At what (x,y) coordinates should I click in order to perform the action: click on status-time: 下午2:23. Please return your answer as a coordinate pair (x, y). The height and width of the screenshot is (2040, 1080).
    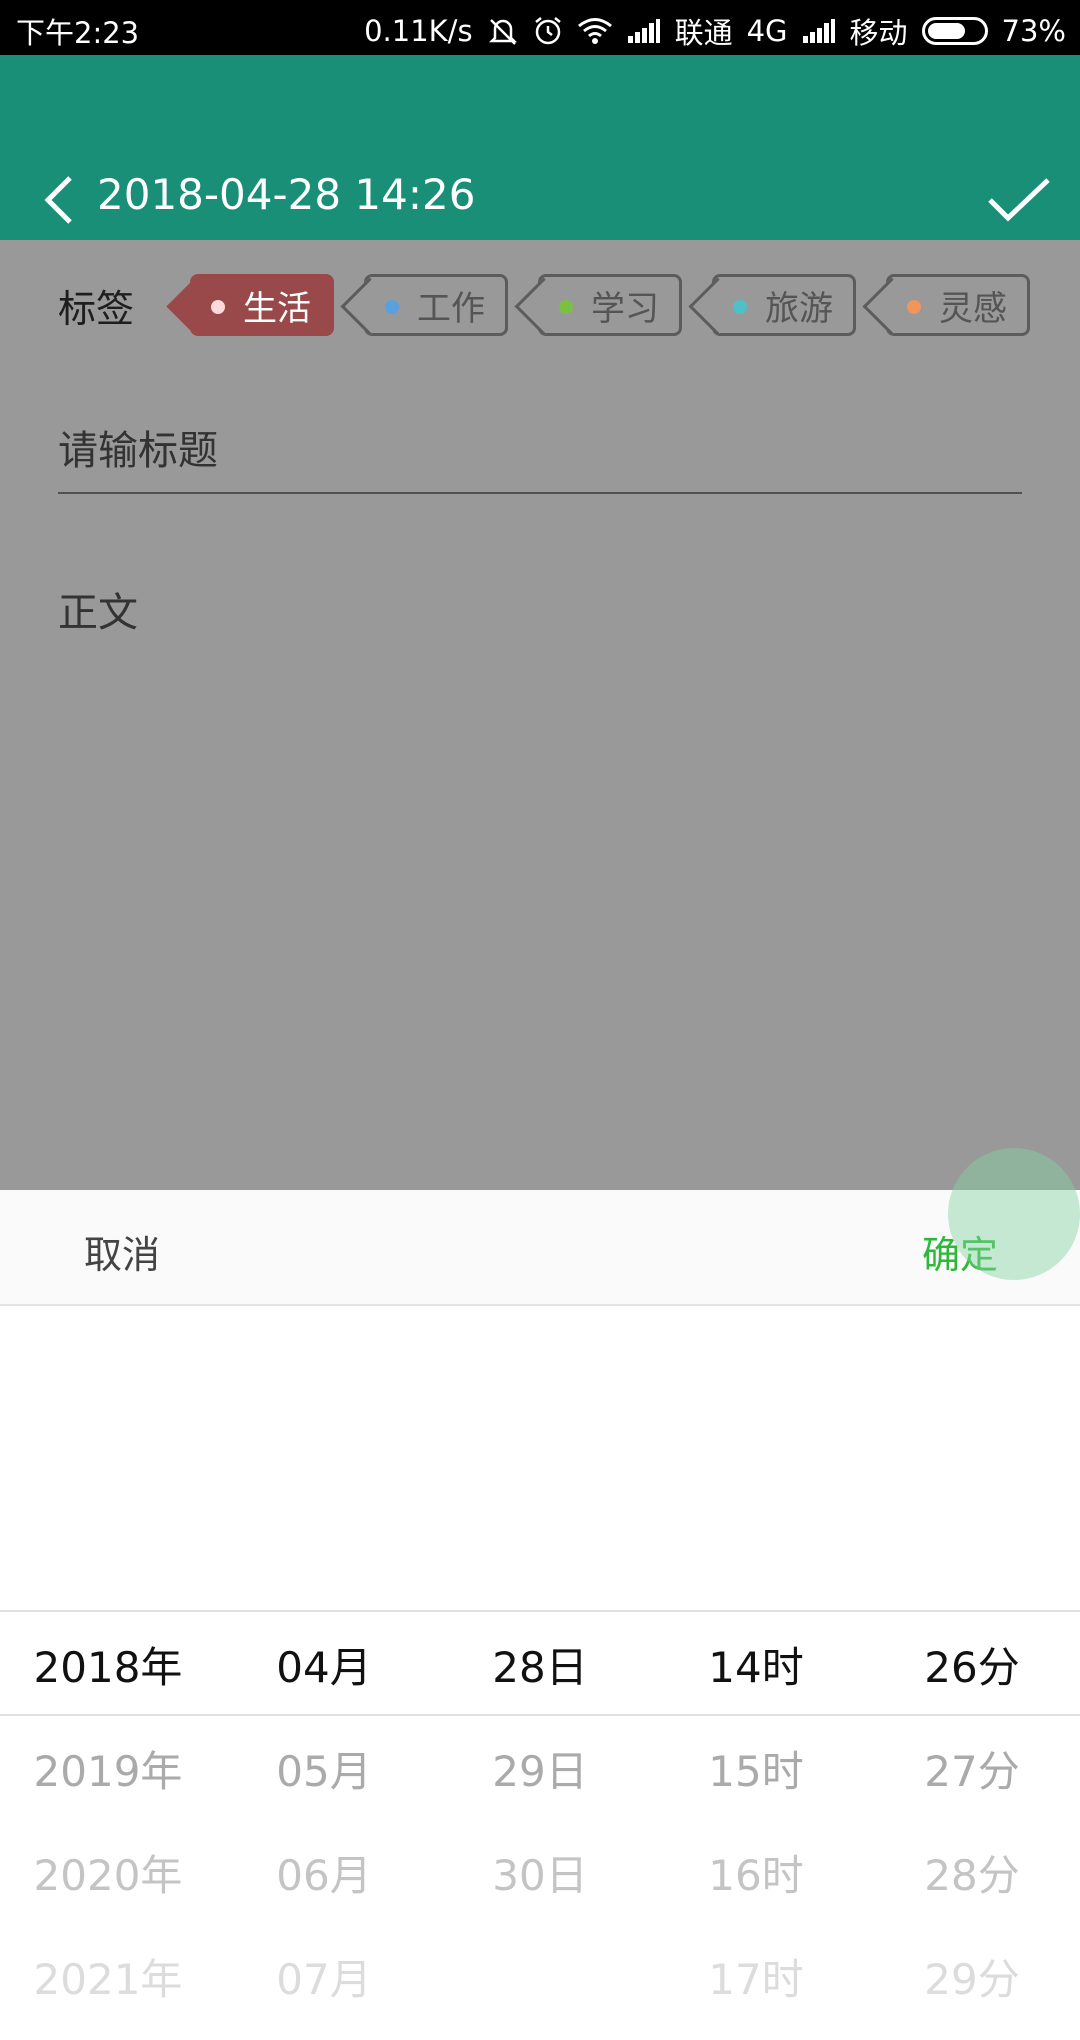
    Looking at the image, I should click on (78, 33).